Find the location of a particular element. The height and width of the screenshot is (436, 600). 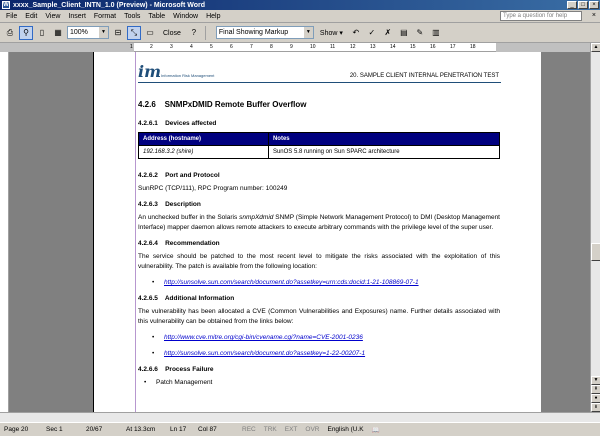

menu-tools: Tools is located at coordinates (132, 16).